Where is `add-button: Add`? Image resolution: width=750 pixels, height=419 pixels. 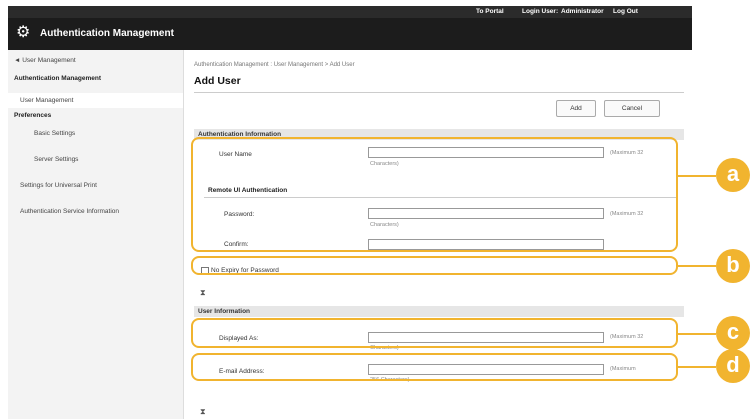
add-button: Add is located at coordinates (576, 108).